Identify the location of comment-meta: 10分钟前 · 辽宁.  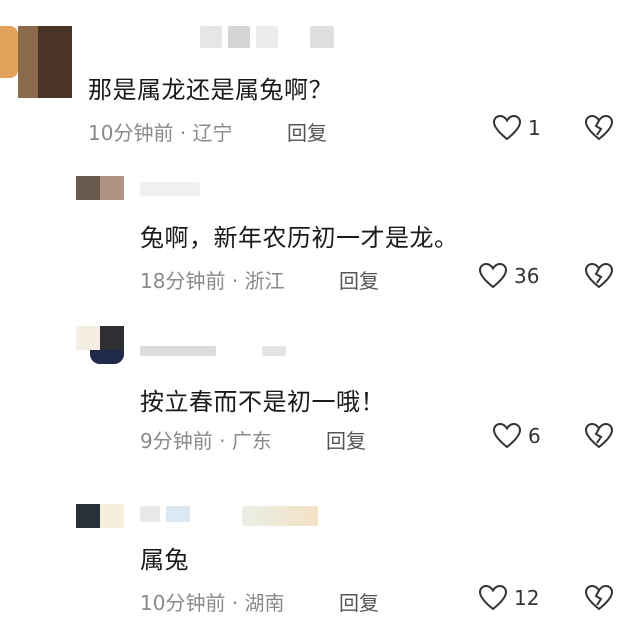
(160, 131).